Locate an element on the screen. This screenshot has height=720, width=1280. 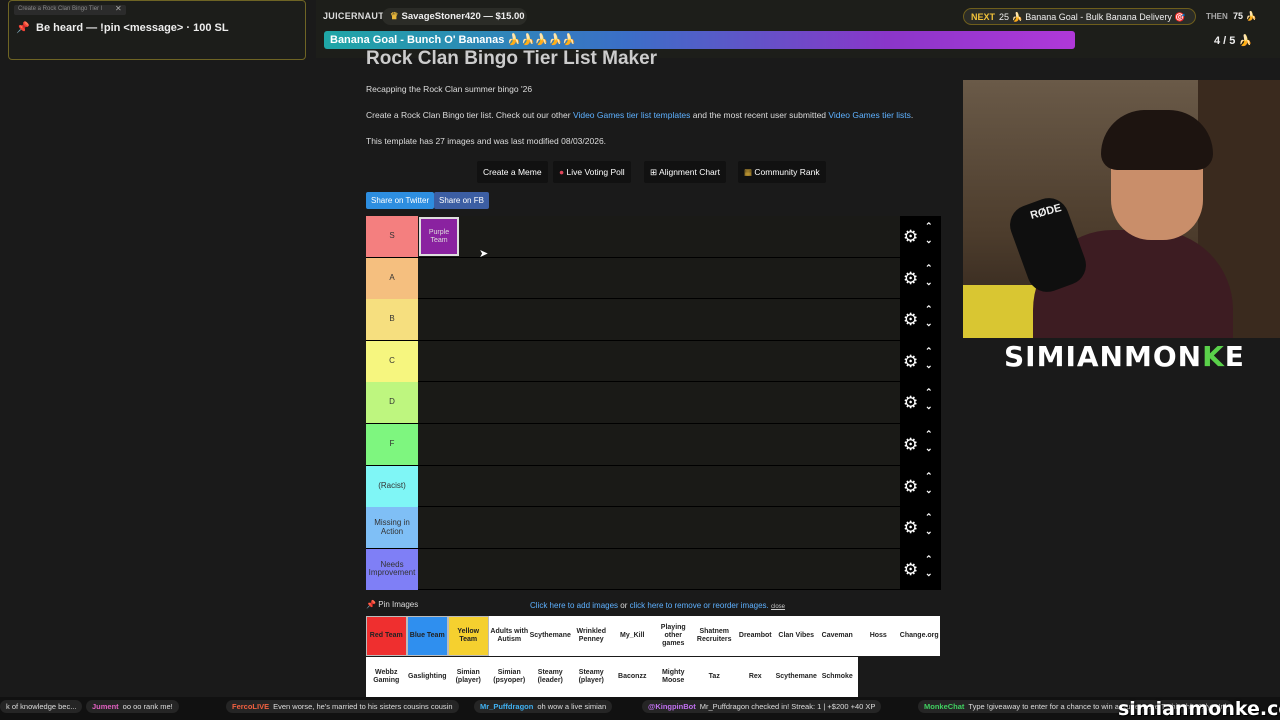
image-tile: Hoss is located at coordinates (878, 636).